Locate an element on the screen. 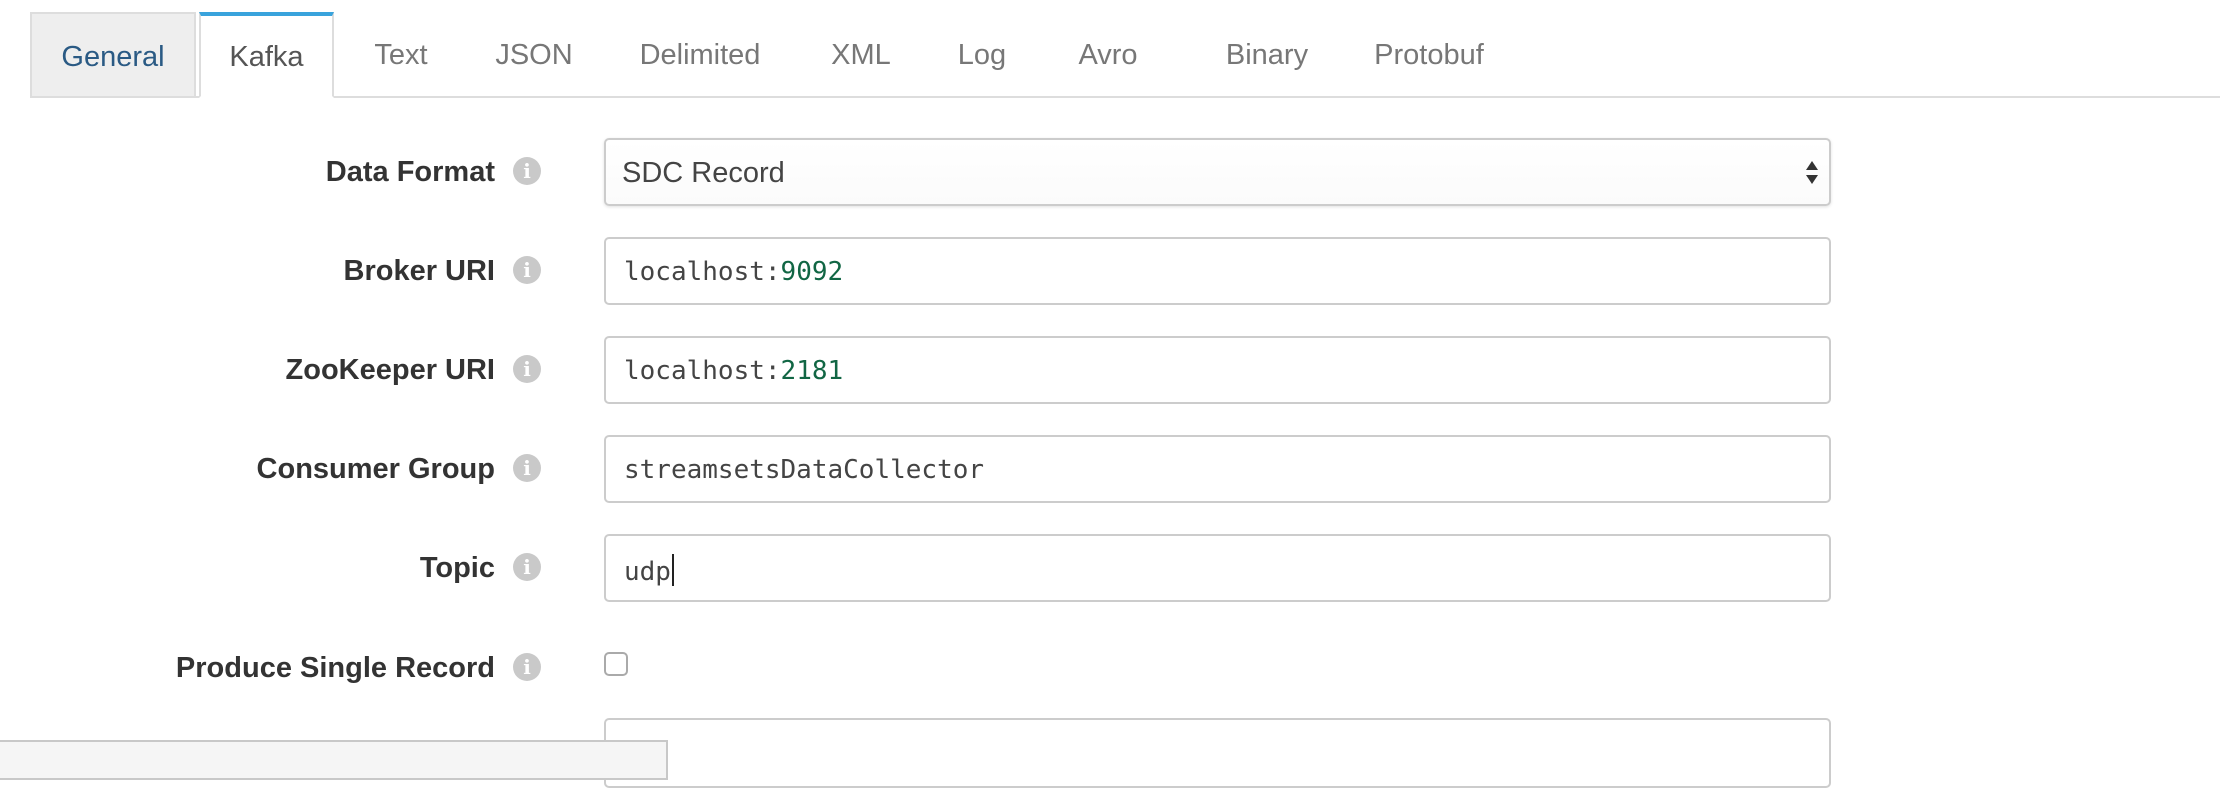 This screenshot has height=788, width=2220. sort-arrows-icon is located at coordinates (1812, 172).